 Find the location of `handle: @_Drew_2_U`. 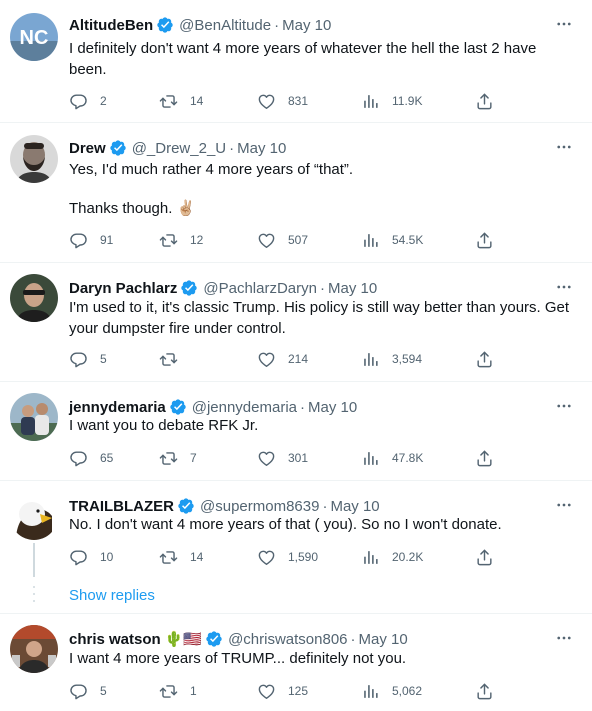

handle: @_Drew_2_U is located at coordinates (179, 148).